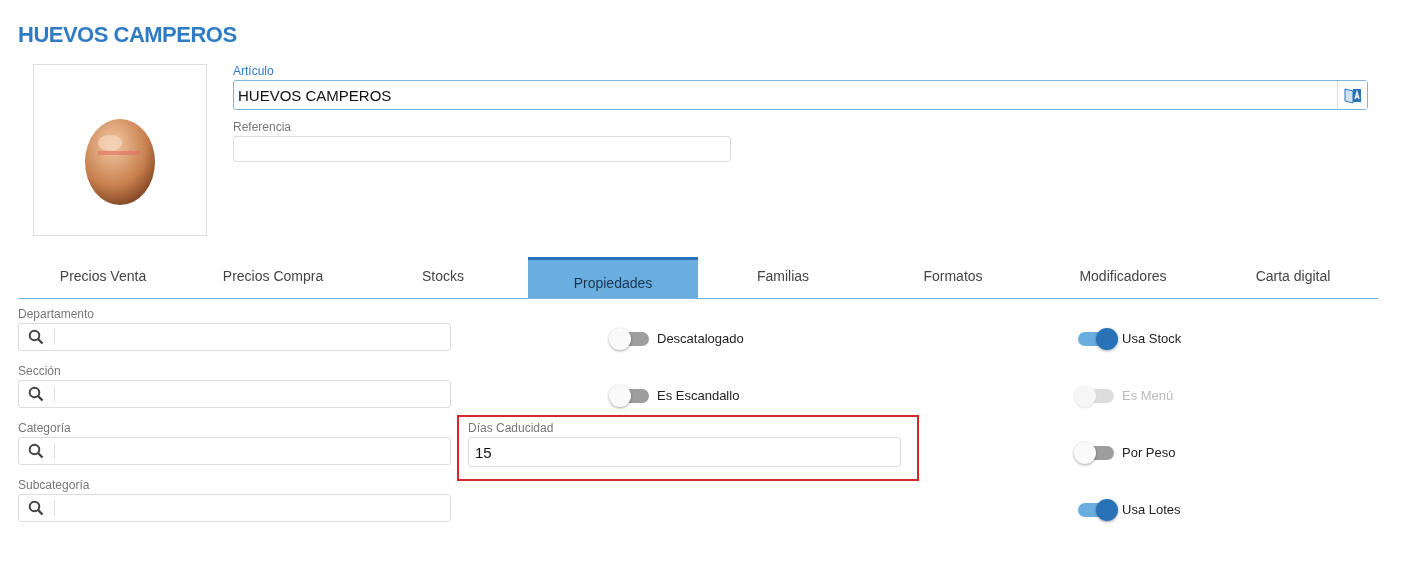 Image resolution: width=1427 pixels, height=565 pixels. I want to click on toggle-label: Por Peso, so click(1149, 452).